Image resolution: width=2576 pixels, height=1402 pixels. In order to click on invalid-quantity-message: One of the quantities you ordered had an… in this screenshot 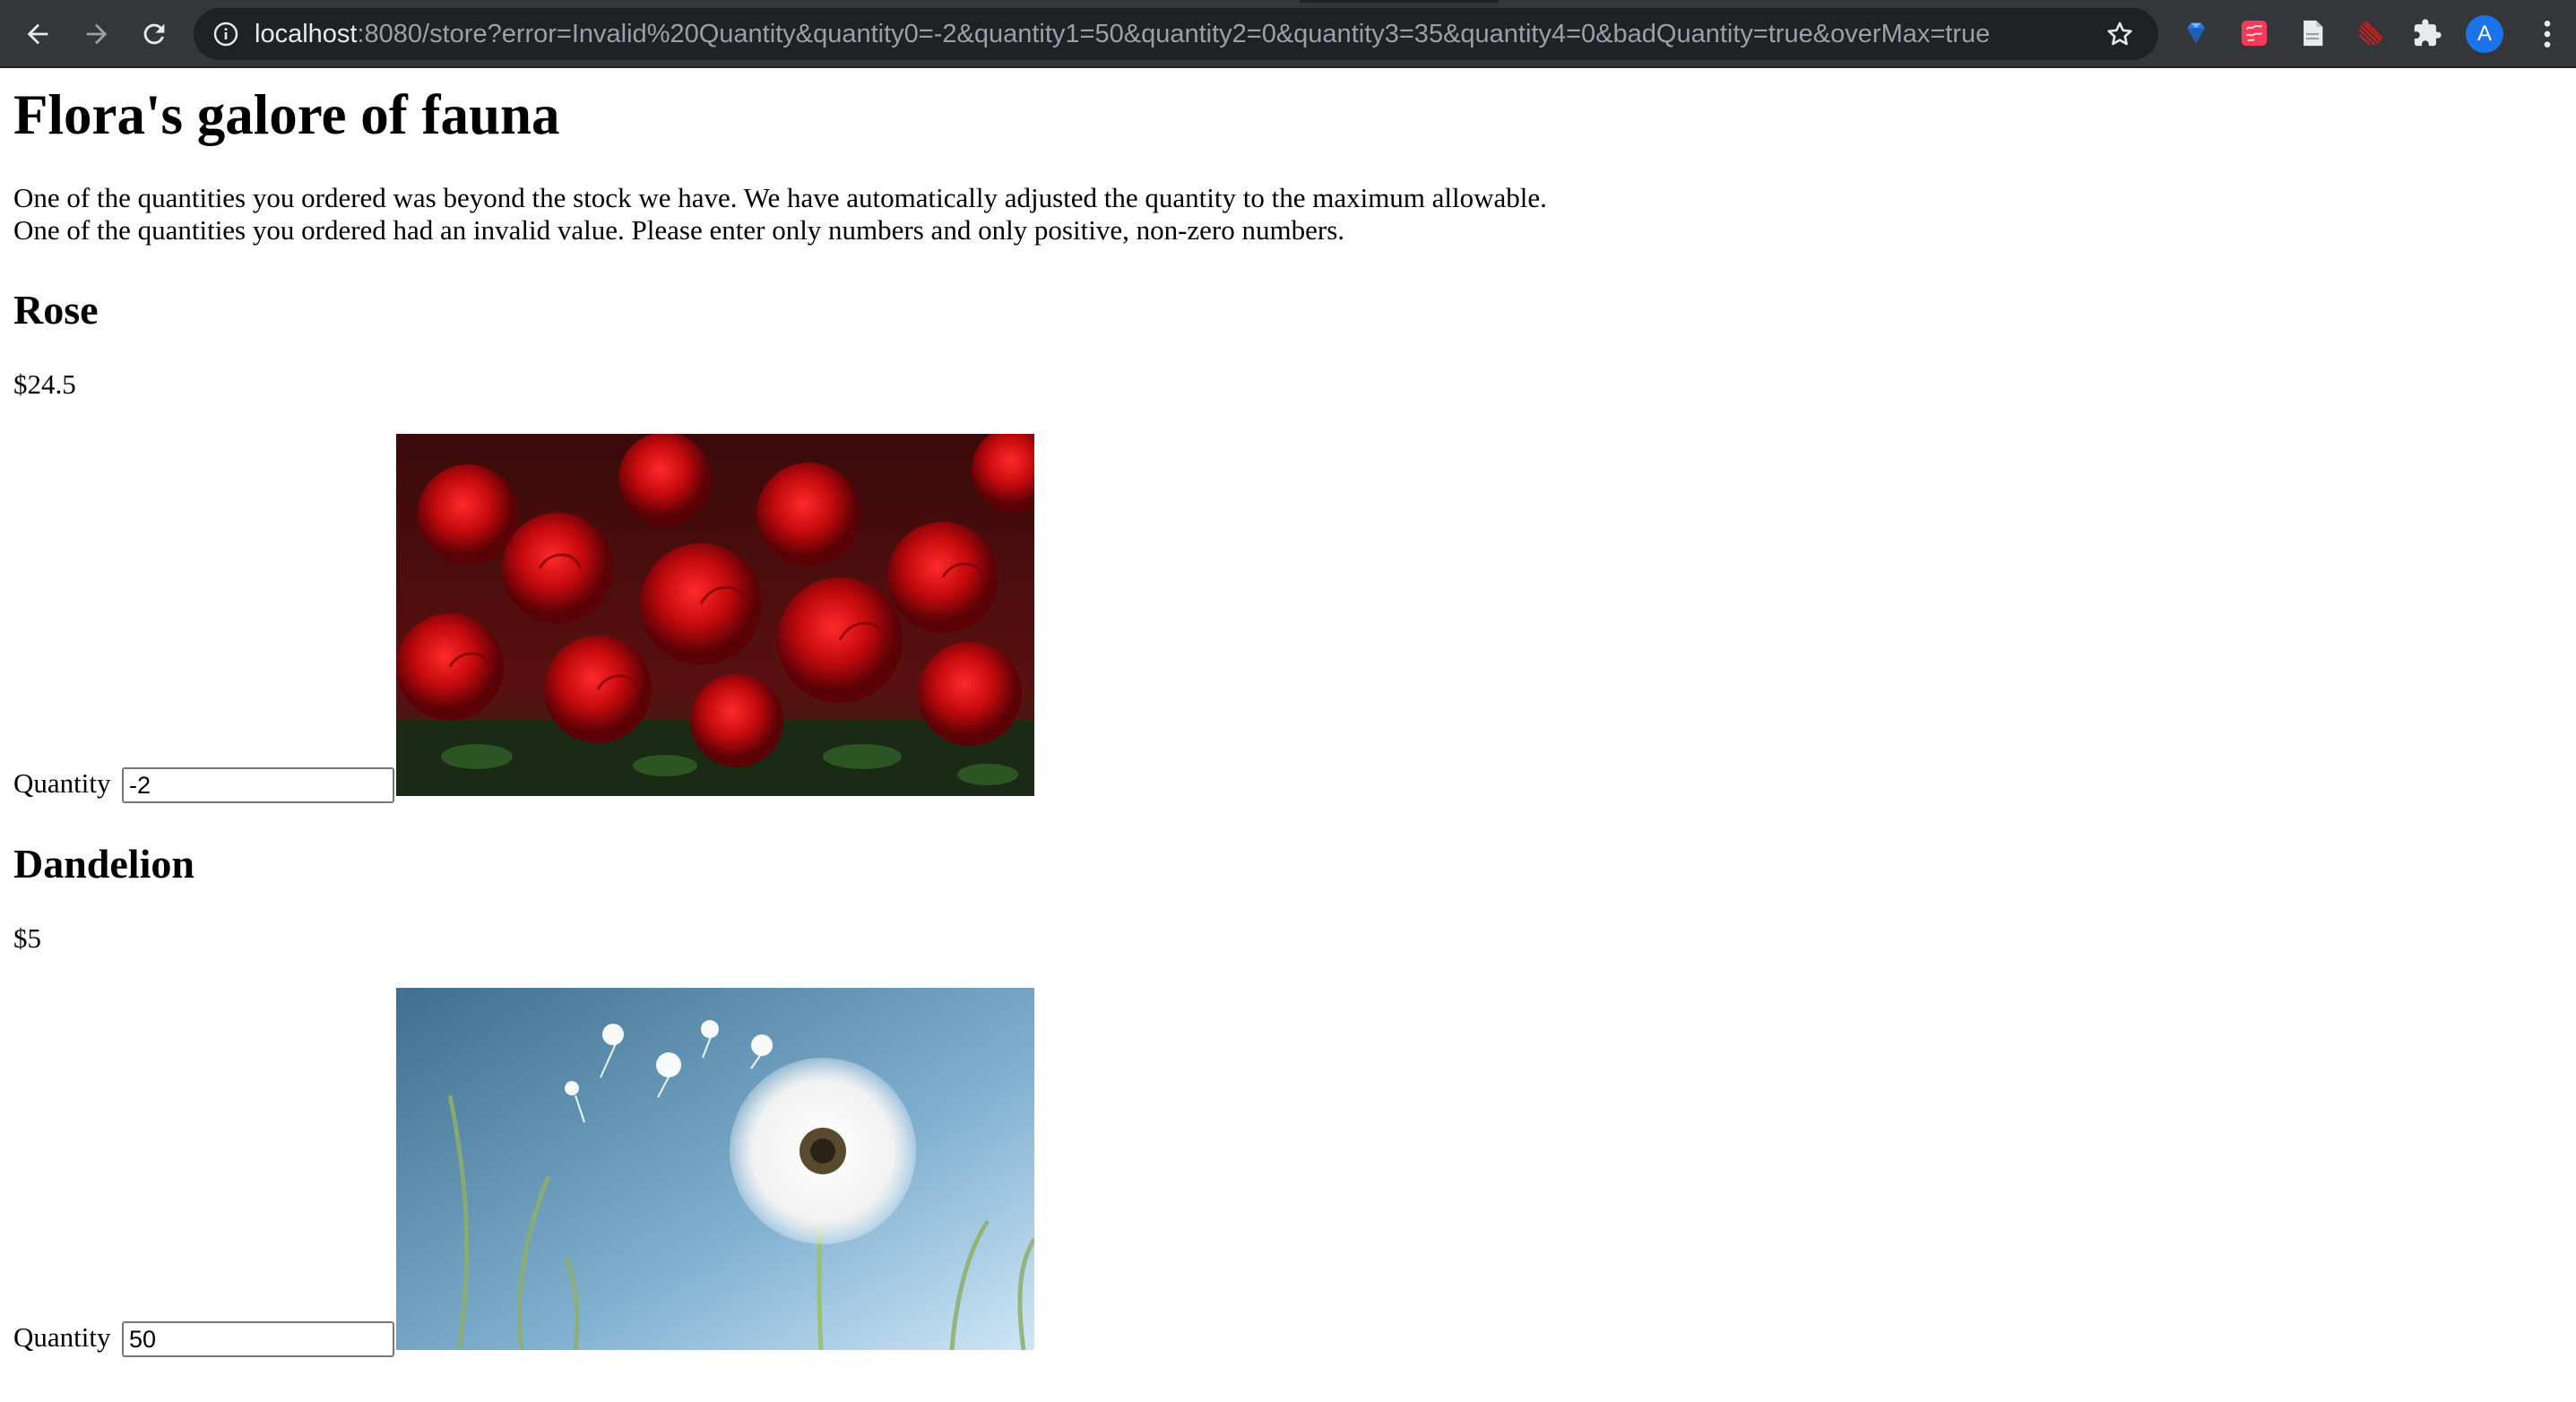, I will do `click(679, 230)`.